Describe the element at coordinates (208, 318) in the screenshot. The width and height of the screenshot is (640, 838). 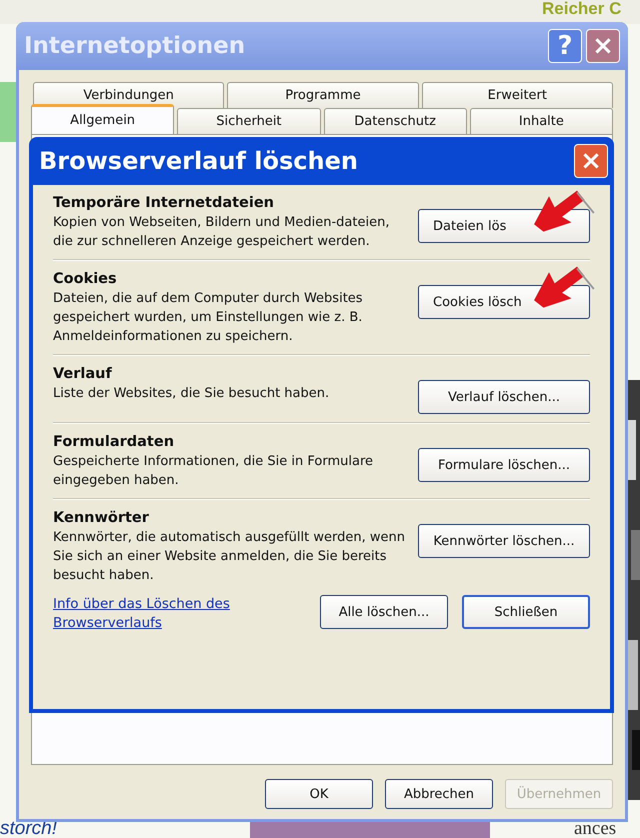
I see `section-description: Dateien, die auf dem Computer durch Websites gespeichert wurden, um Einstellungen wie z. B. Anmeldeinformationen zu speichern.` at that location.